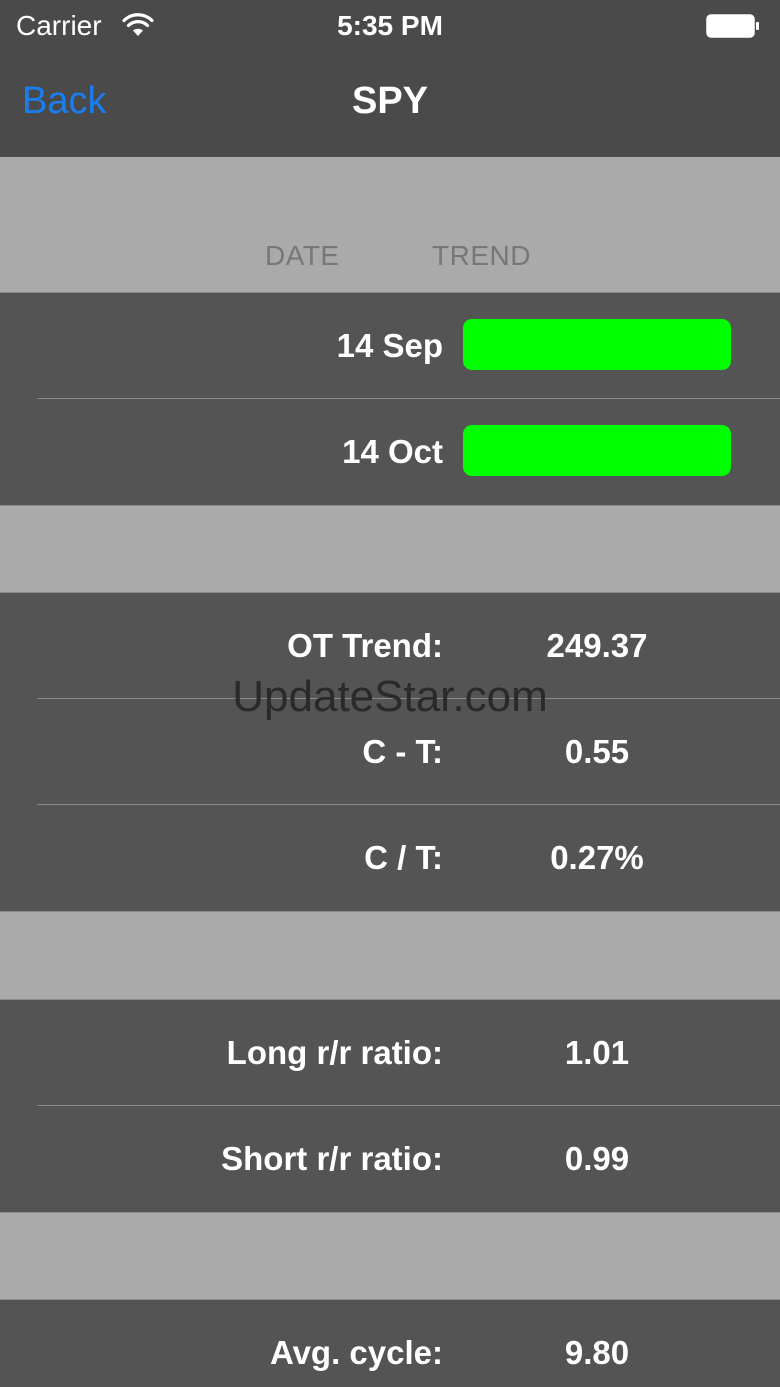  Describe the element at coordinates (365, 645) in the screenshot. I see `metric-label: OT Trend:` at that location.